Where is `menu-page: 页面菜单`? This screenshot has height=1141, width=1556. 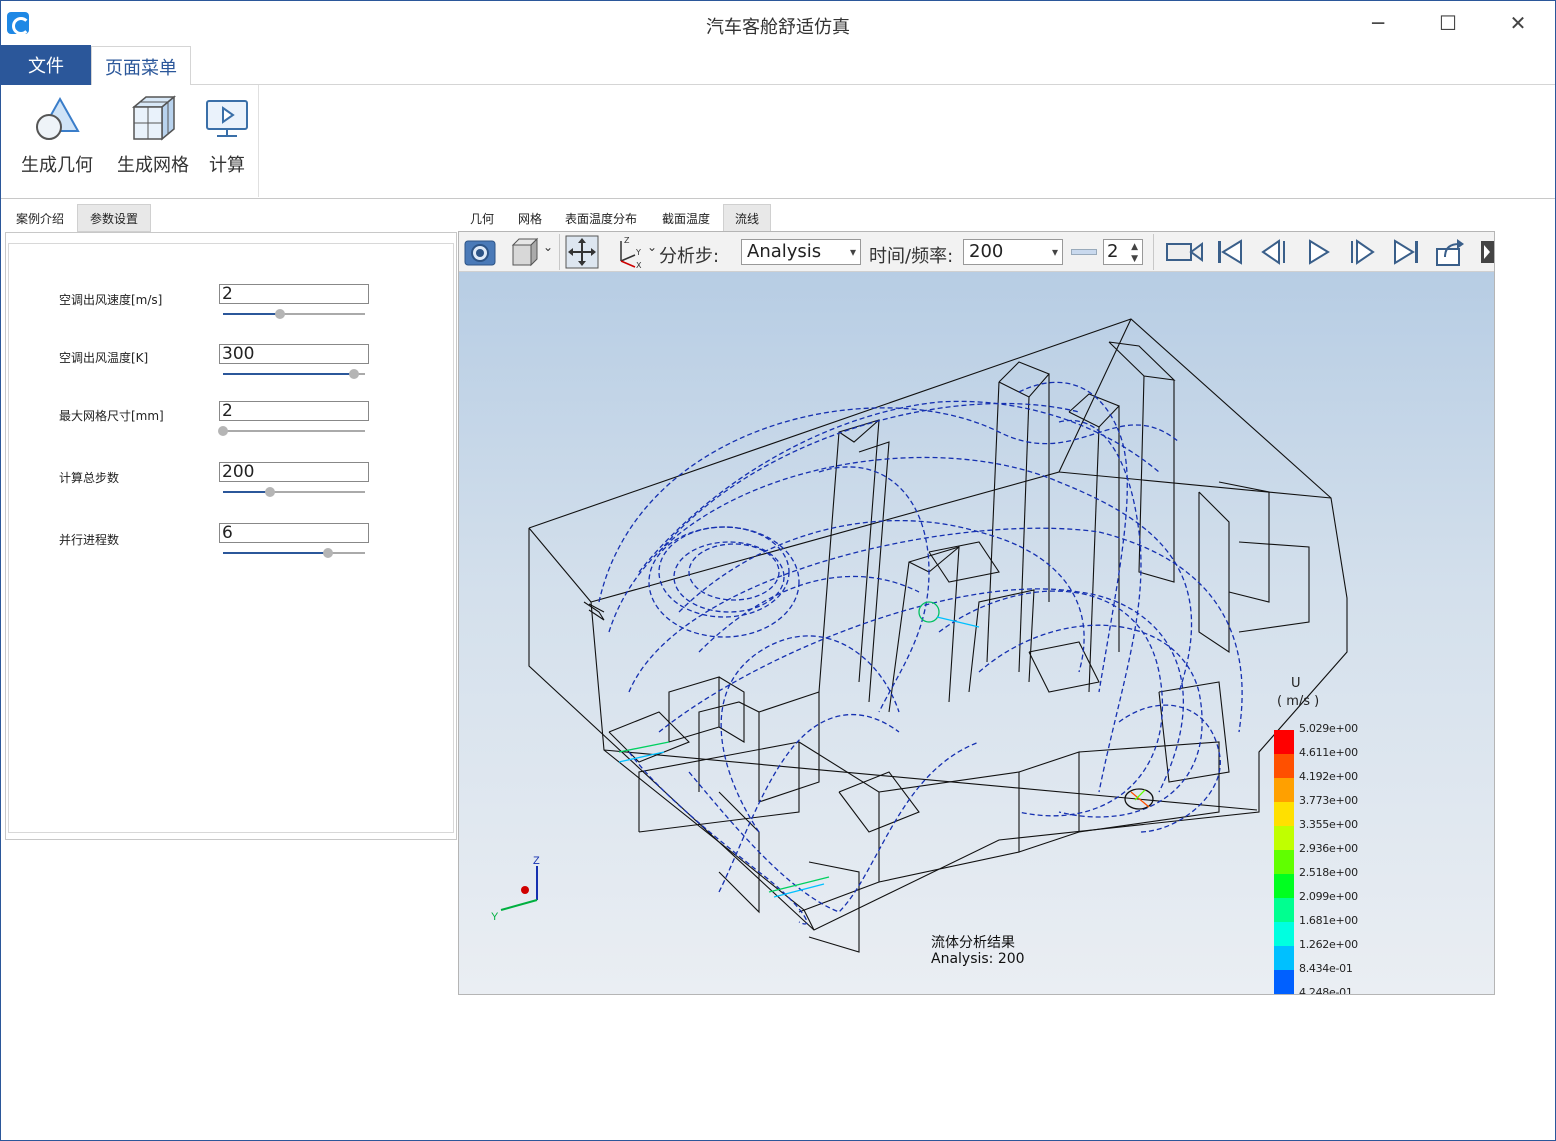 menu-page: 页面菜单 is located at coordinates (141, 66).